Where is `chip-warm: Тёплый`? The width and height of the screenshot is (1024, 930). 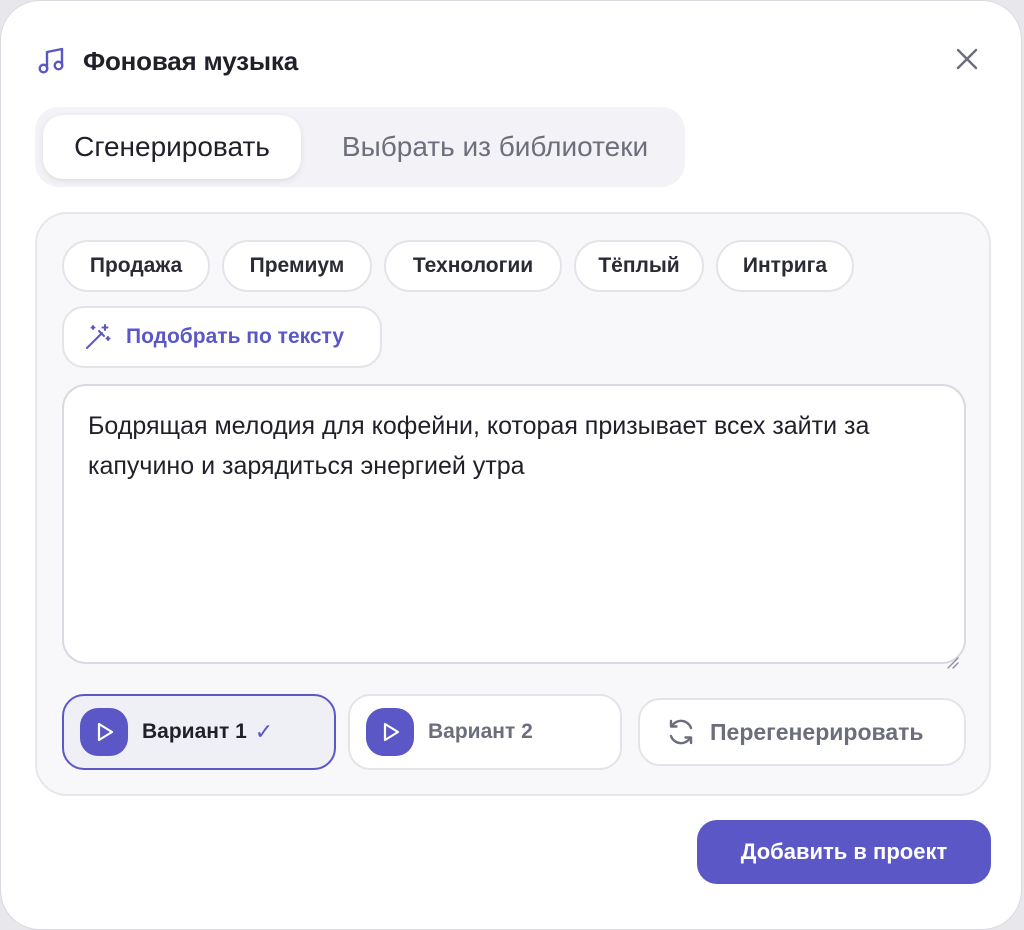
chip-warm: Тёплый is located at coordinates (639, 266).